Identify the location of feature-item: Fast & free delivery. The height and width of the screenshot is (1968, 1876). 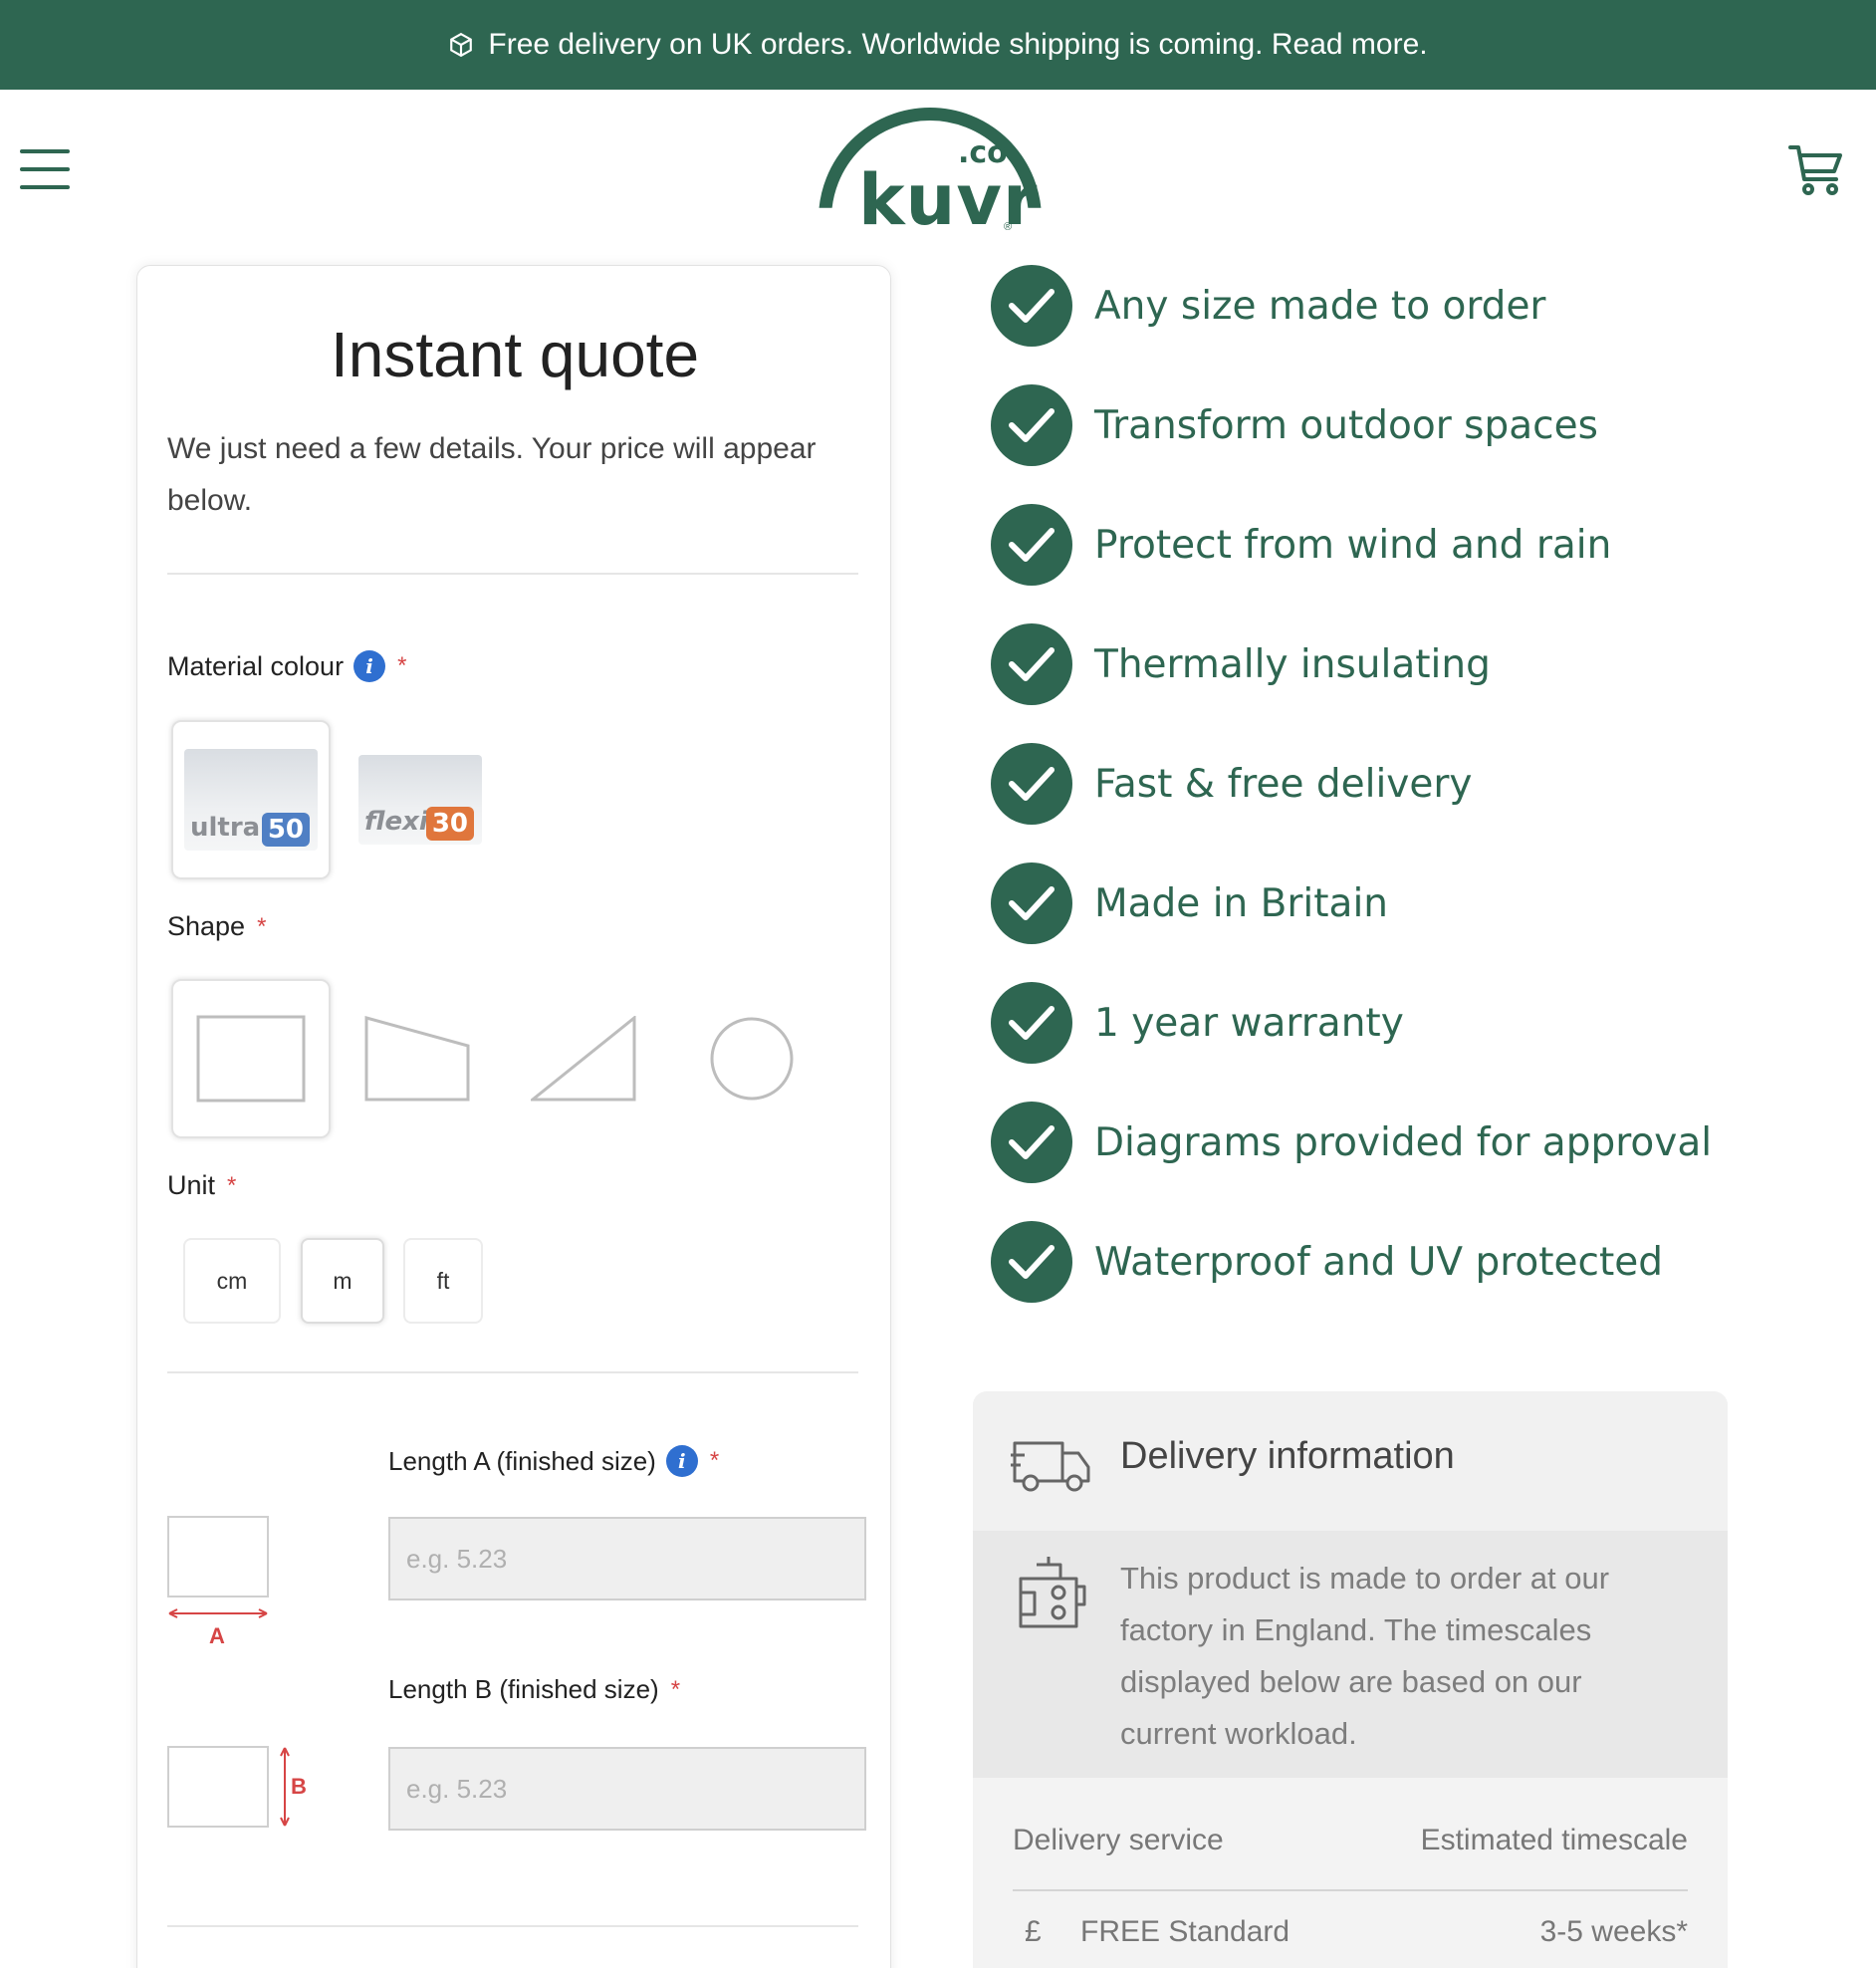
(1231, 784).